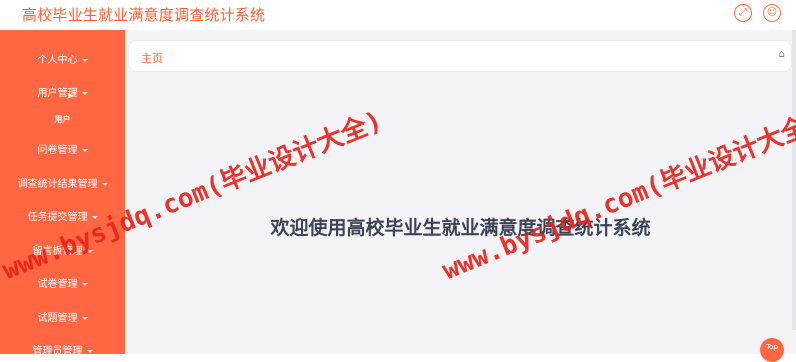 This screenshot has height=362, width=796. I want to click on sidebar-item-label: 用户, so click(62, 119).